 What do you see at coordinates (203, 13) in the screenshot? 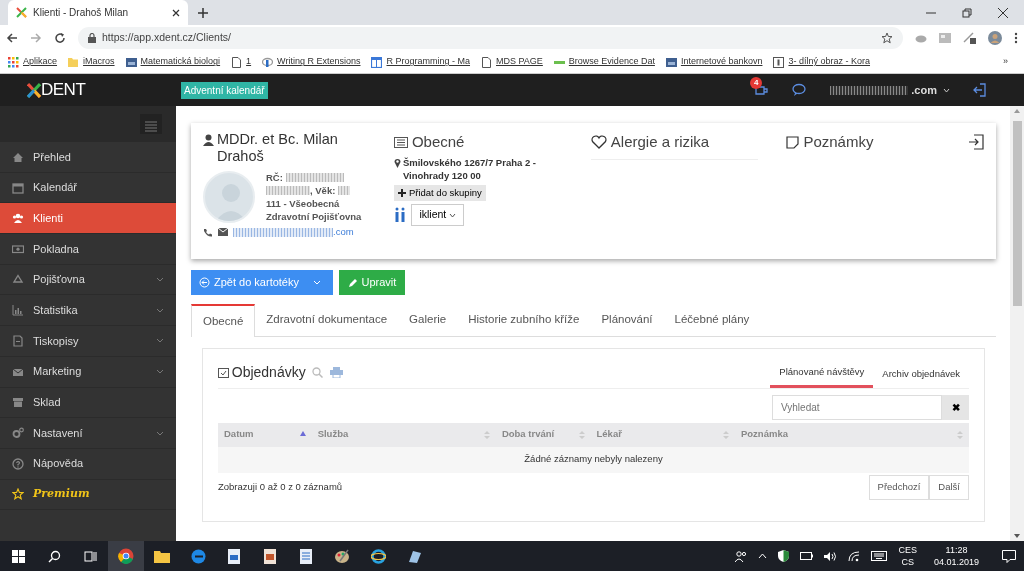
I see `new-tab-icon` at bounding box center [203, 13].